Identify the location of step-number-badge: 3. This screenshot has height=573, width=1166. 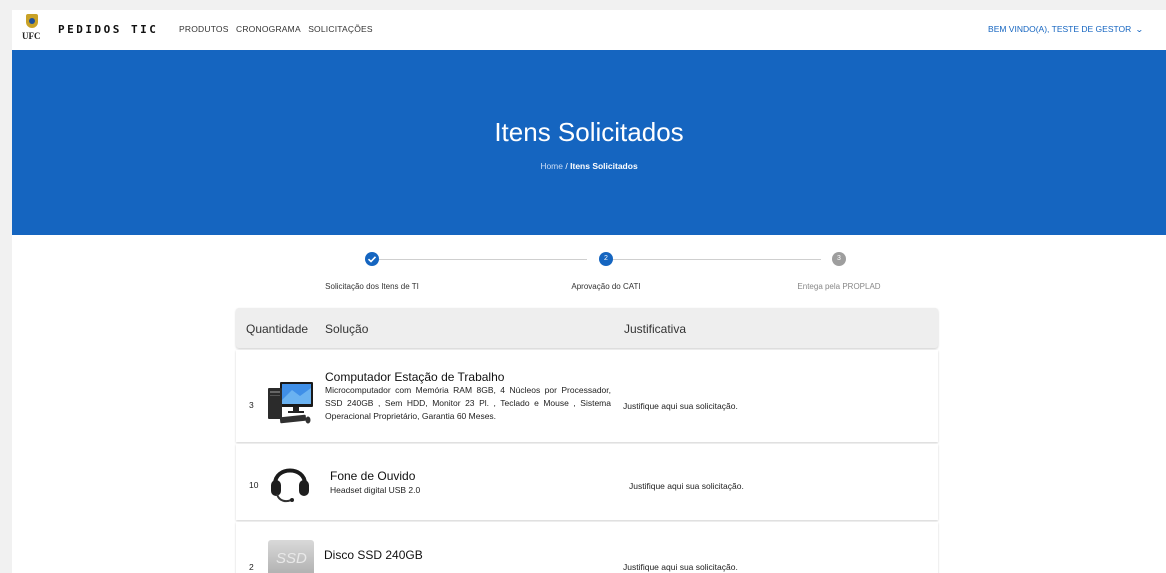
(839, 259).